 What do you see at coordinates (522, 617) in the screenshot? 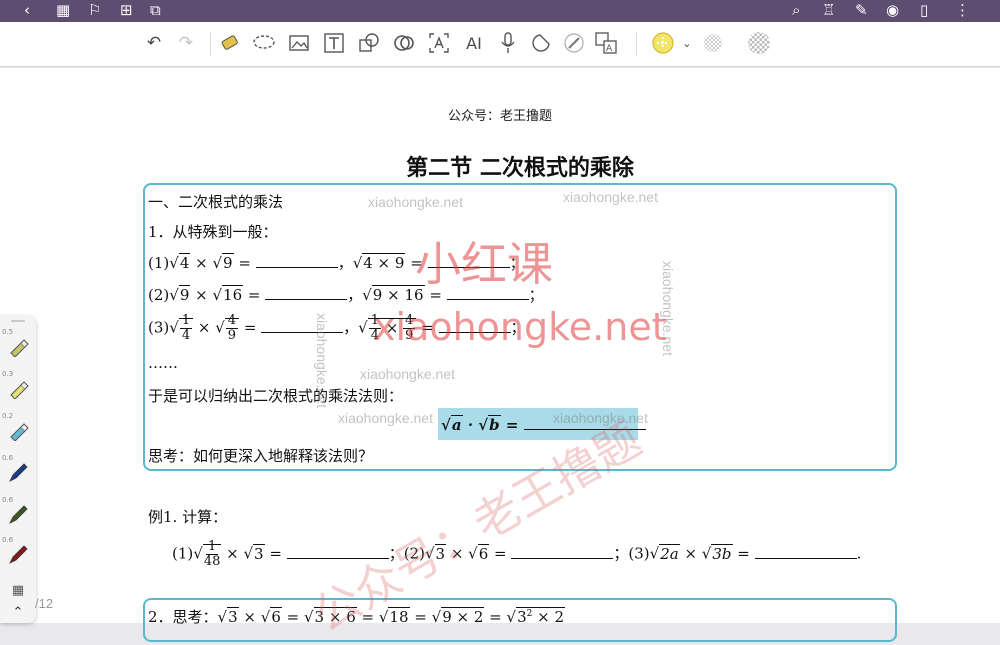
I see `item2-f: 3` at bounding box center [522, 617].